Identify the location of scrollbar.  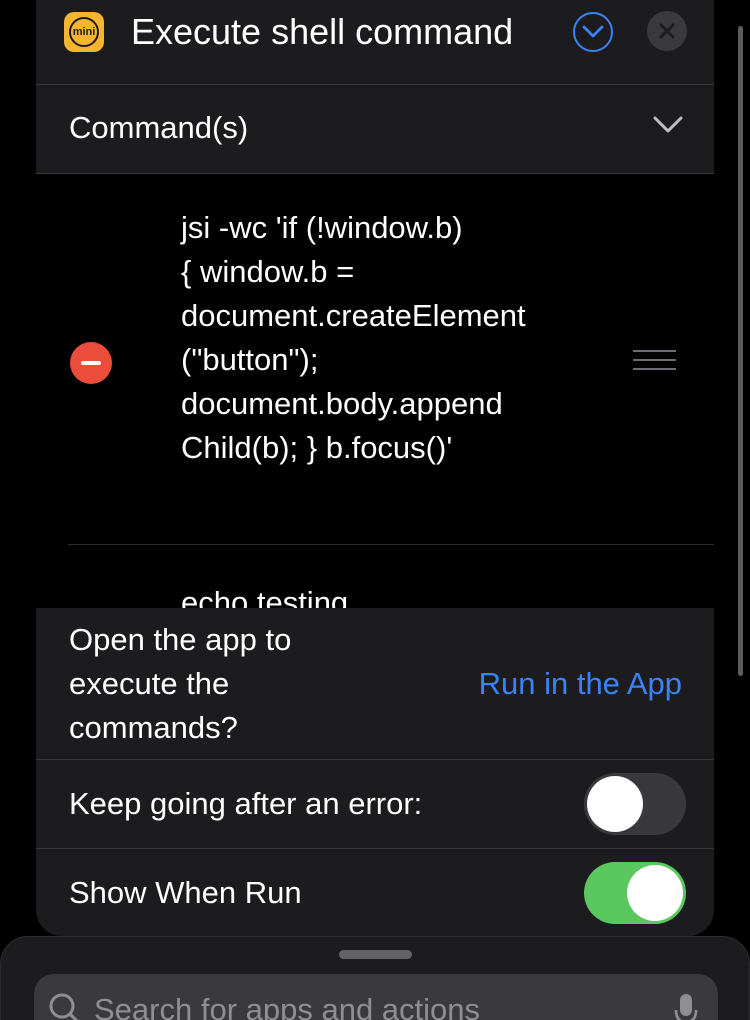
(740, 351).